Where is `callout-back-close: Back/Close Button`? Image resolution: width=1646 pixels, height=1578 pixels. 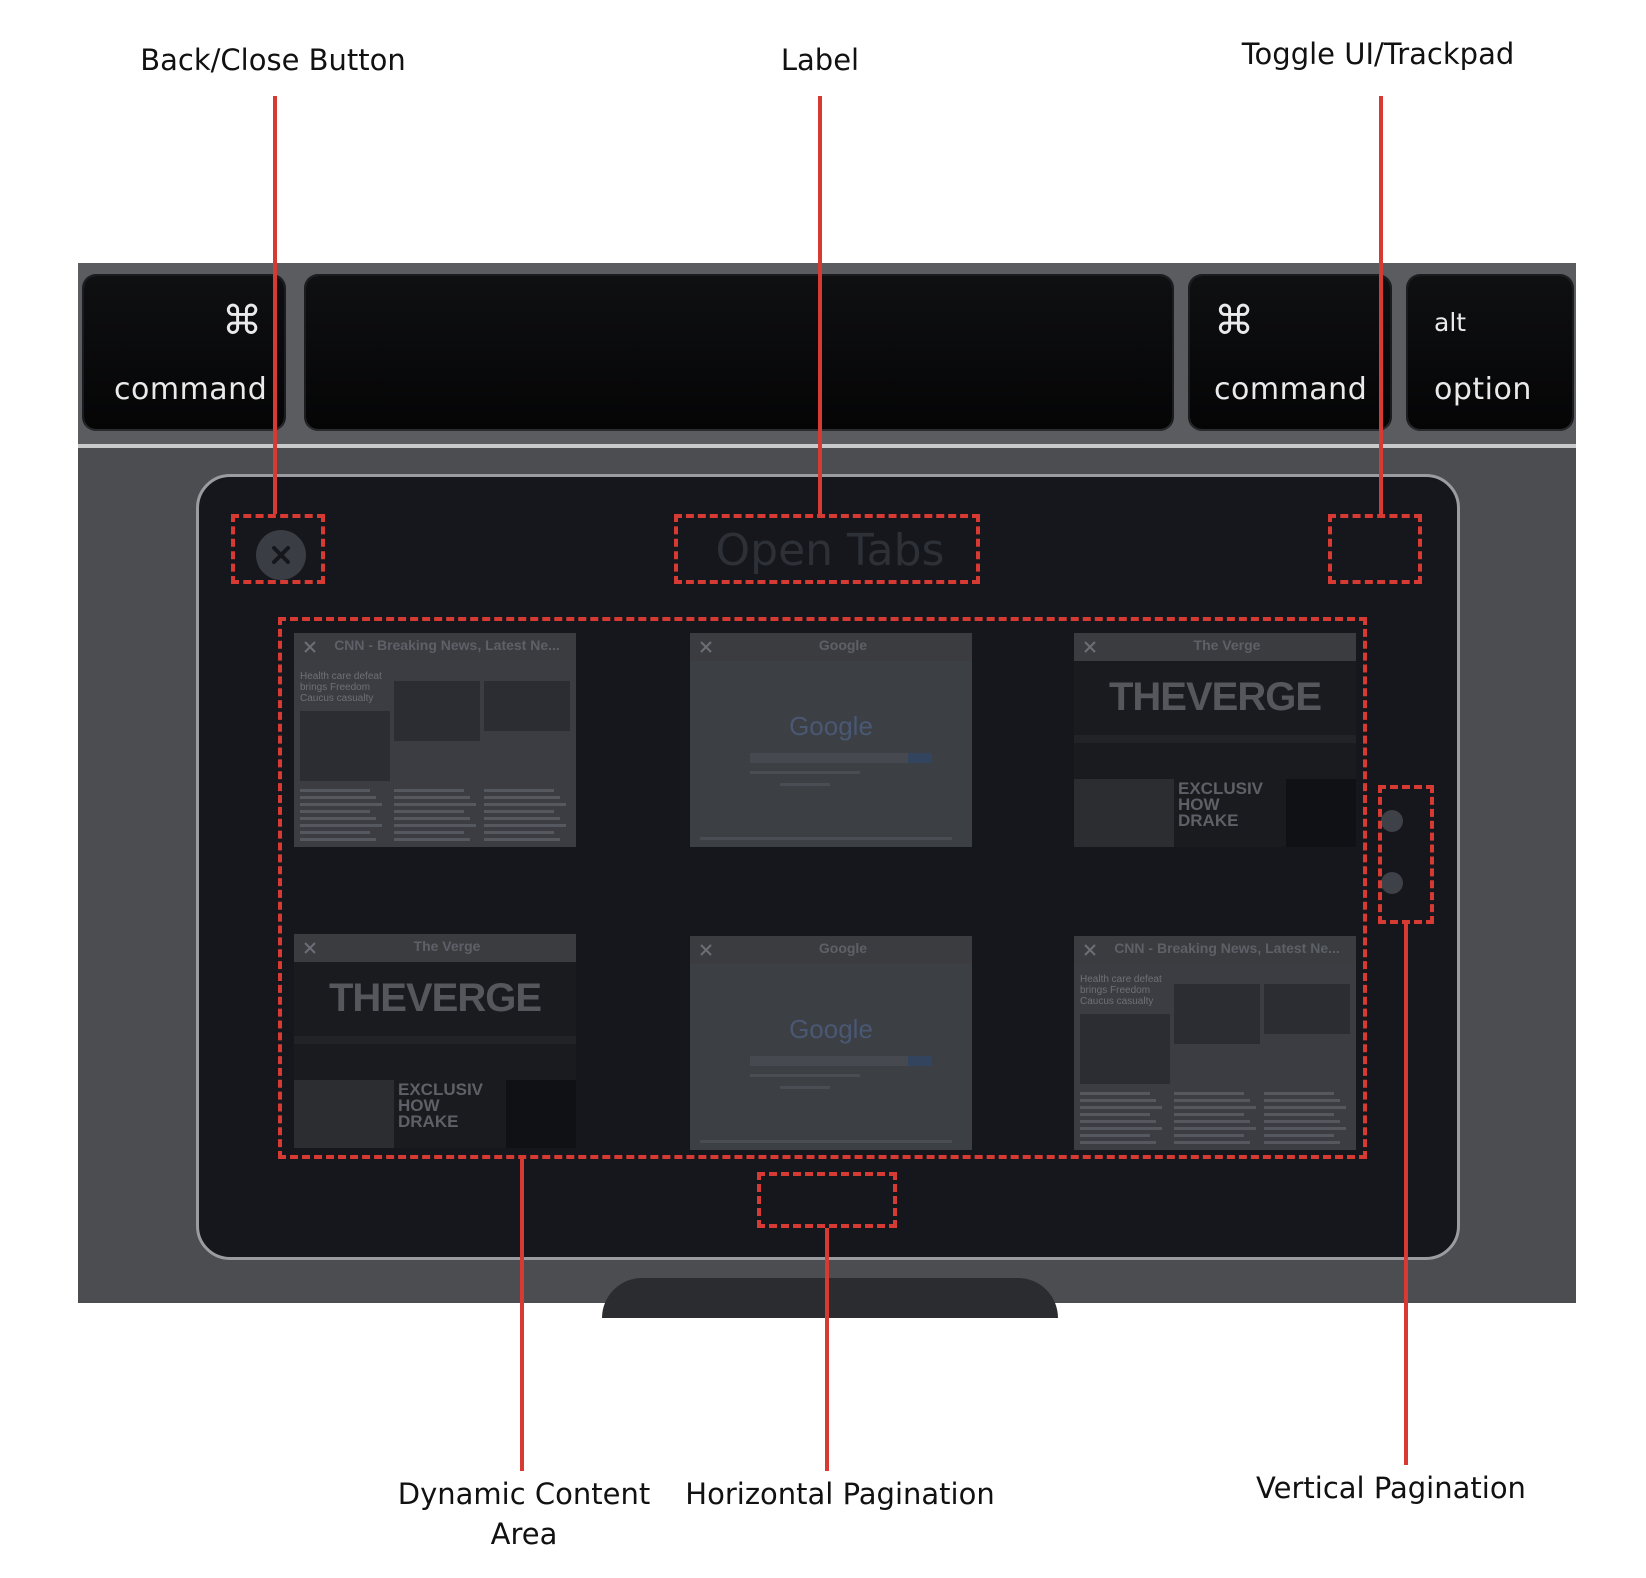
callout-back-close: Back/Close Button is located at coordinates (273, 60).